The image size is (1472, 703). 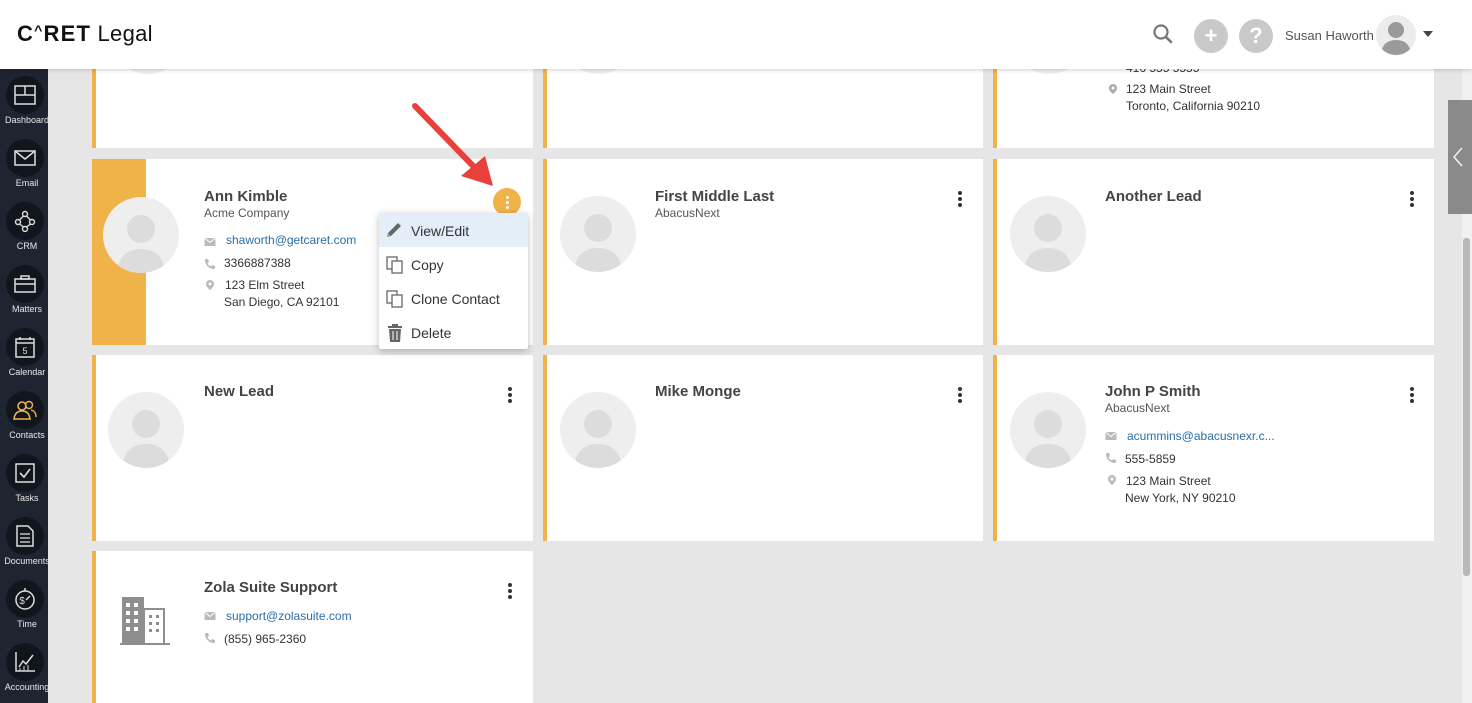 I want to click on contact-name: Another Lead, so click(x=1153, y=196).